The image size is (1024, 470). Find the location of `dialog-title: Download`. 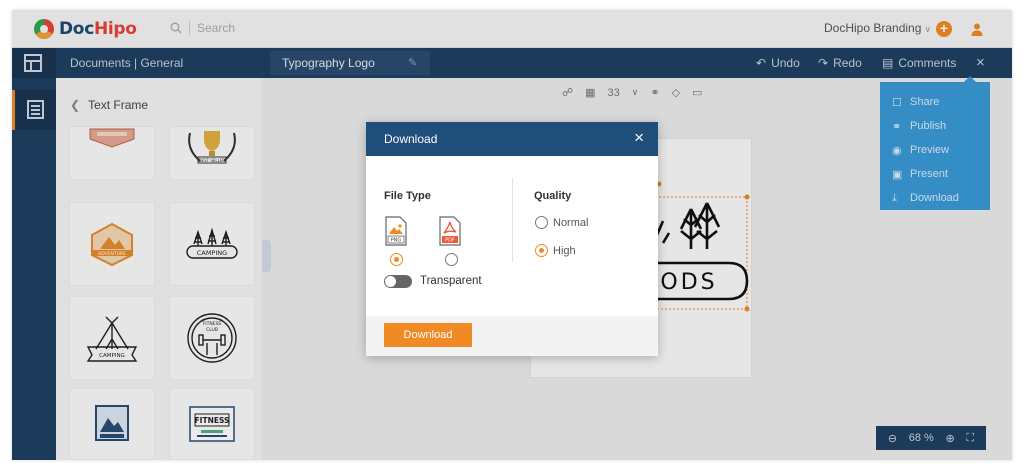

dialog-title: Download is located at coordinates (411, 139).